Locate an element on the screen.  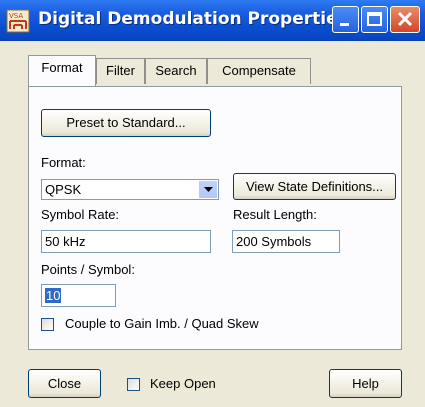
close-button: Close is located at coordinates (64, 383).